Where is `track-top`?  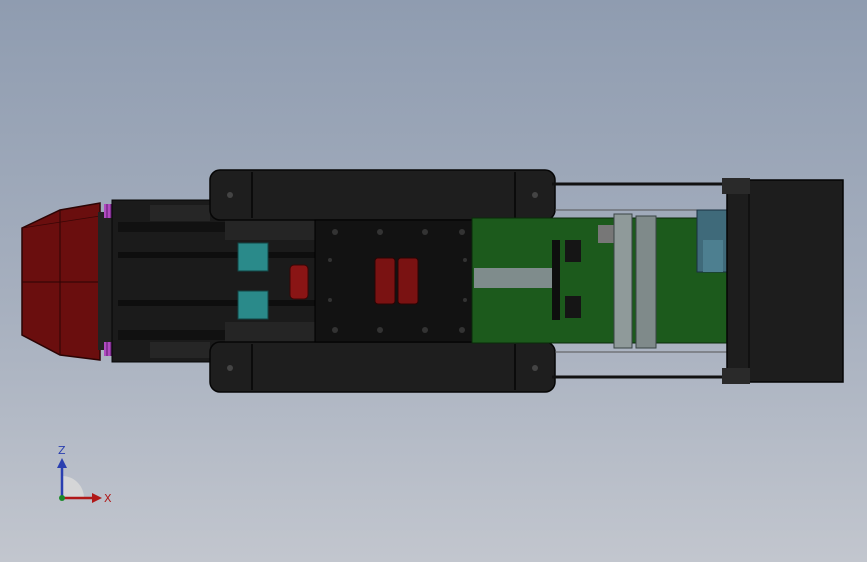 track-top is located at coordinates (382, 195).